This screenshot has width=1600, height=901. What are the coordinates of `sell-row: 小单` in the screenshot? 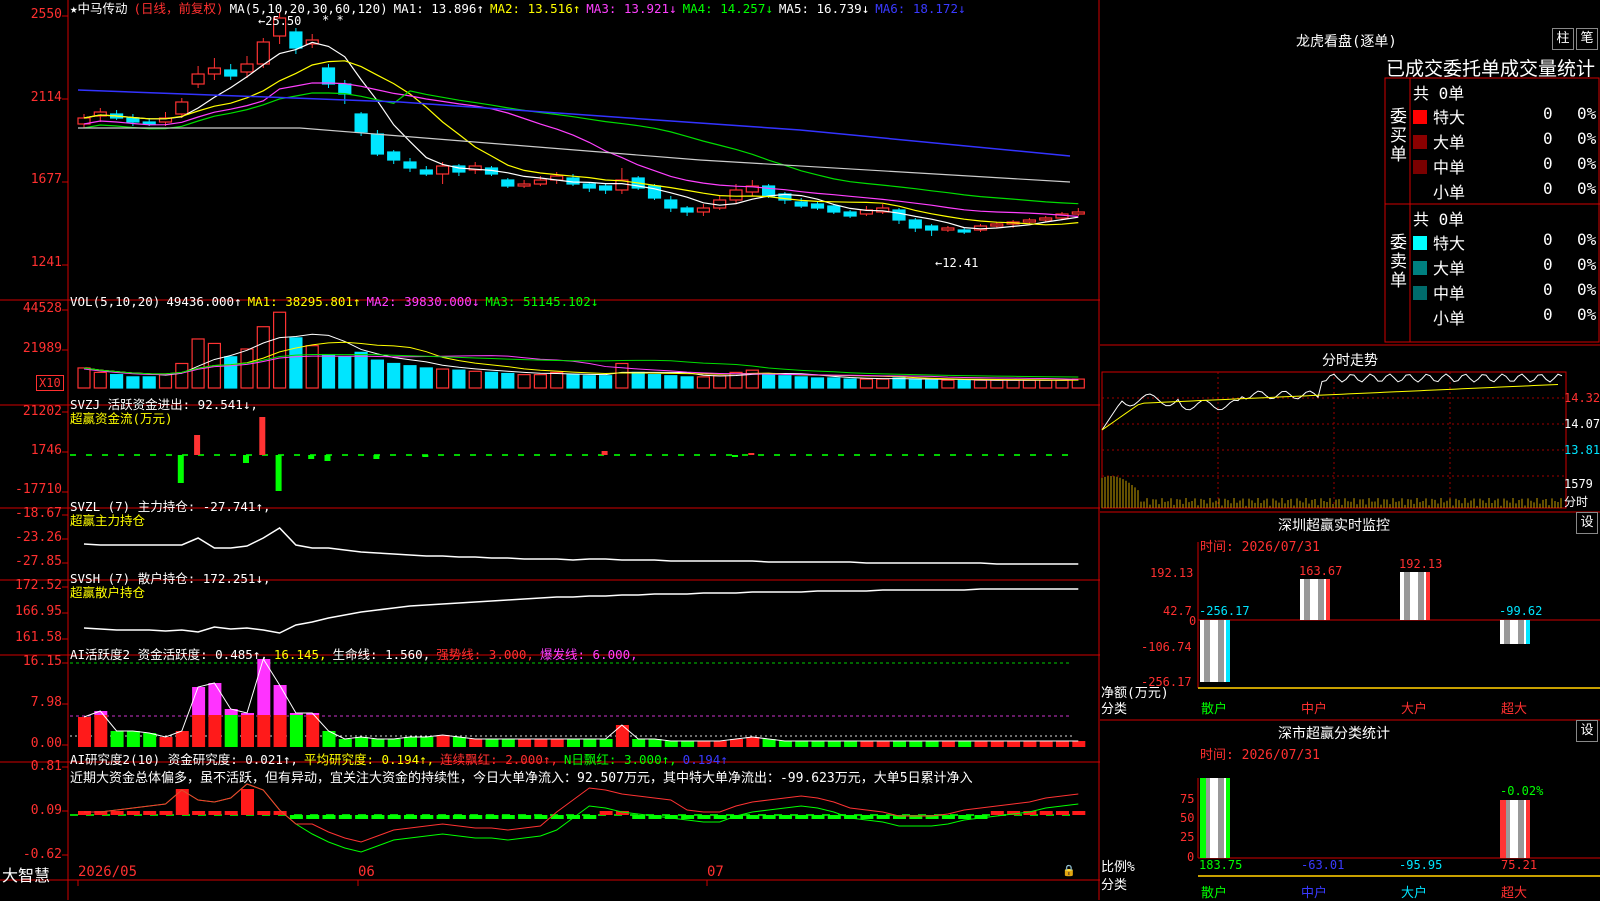 It's located at (1439, 317).